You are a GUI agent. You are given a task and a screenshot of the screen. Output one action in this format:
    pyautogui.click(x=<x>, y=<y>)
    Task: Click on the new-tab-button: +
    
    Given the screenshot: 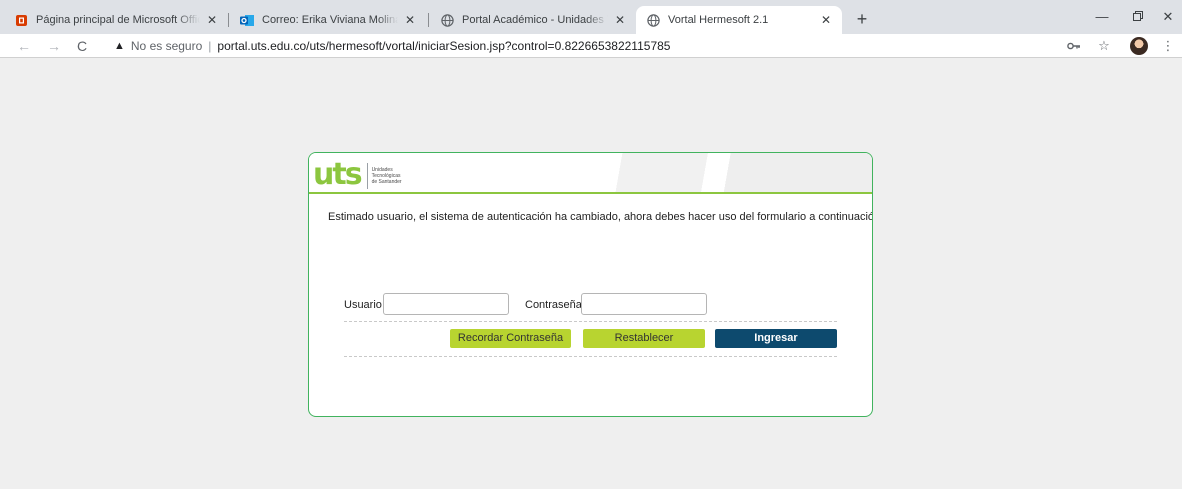 What is the action you would take?
    pyautogui.click(x=862, y=20)
    